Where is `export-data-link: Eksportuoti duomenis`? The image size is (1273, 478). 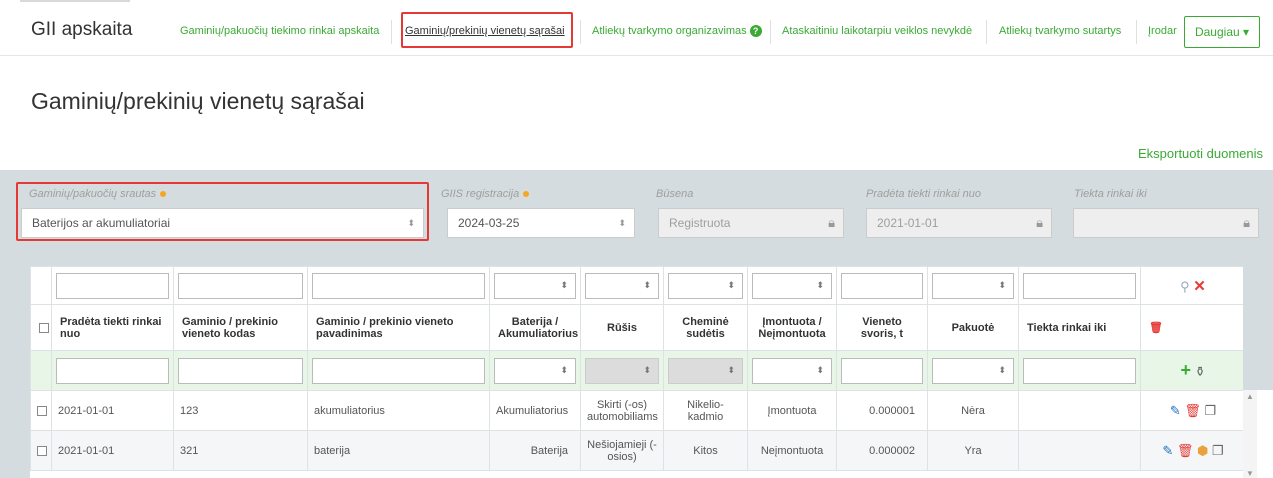
export-data-link: Eksportuoti duomenis is located at coordinates (1200, 153).